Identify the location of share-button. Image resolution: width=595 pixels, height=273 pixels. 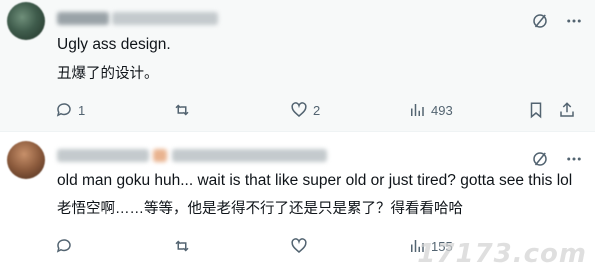
(567, 110).